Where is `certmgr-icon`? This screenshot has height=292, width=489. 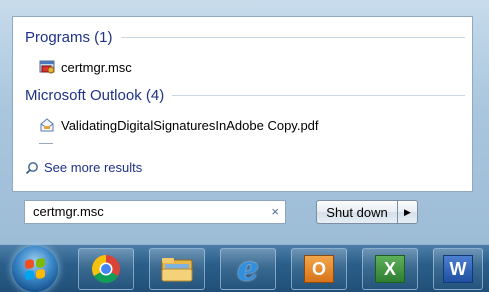 certmgr-icon is located at coordinates (47, 67).